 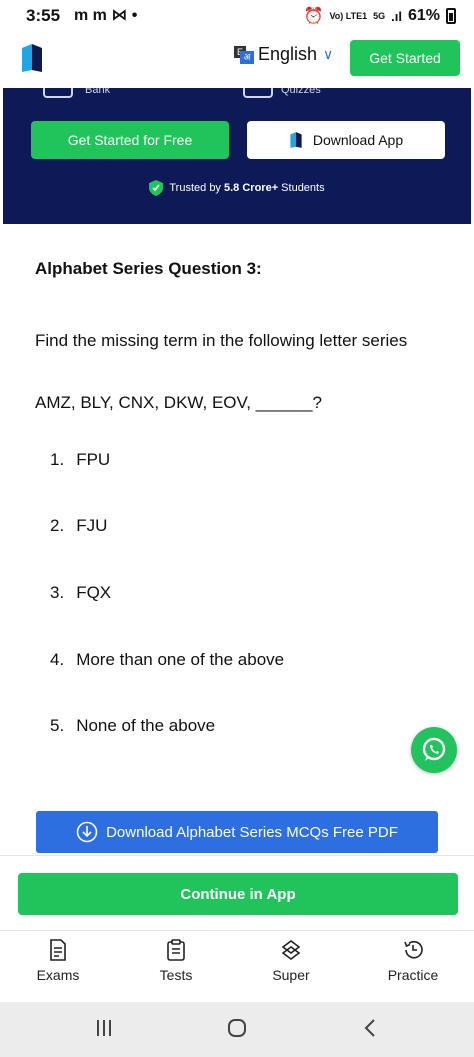 I want to click on app-logo-icon, so click(x=296, y=140).